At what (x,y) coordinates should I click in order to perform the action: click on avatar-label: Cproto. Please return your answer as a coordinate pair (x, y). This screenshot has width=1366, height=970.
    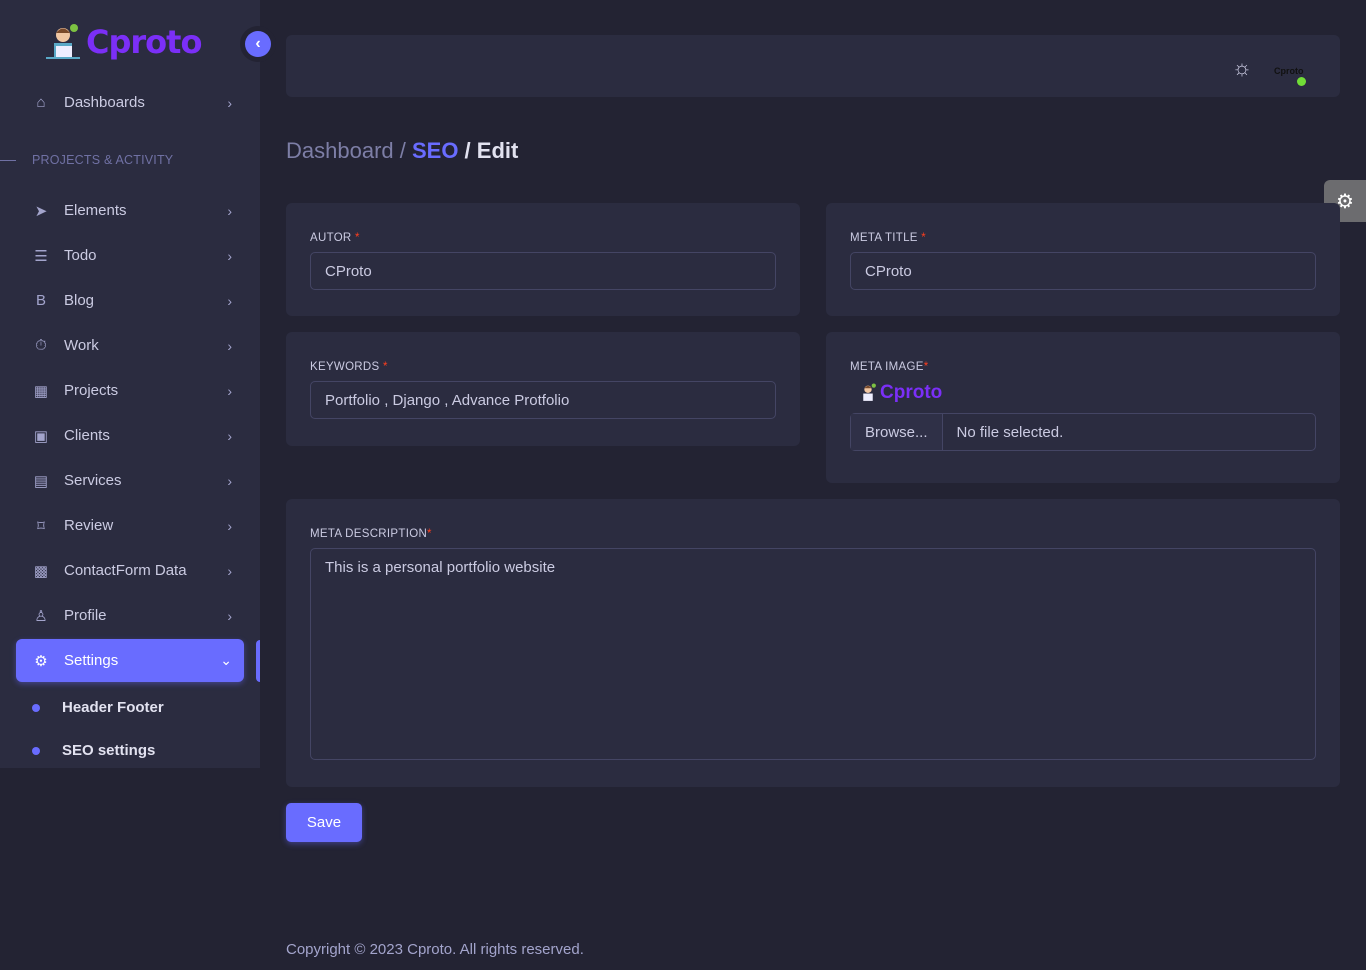
    Looking at the image, I should click on (1289, 71).